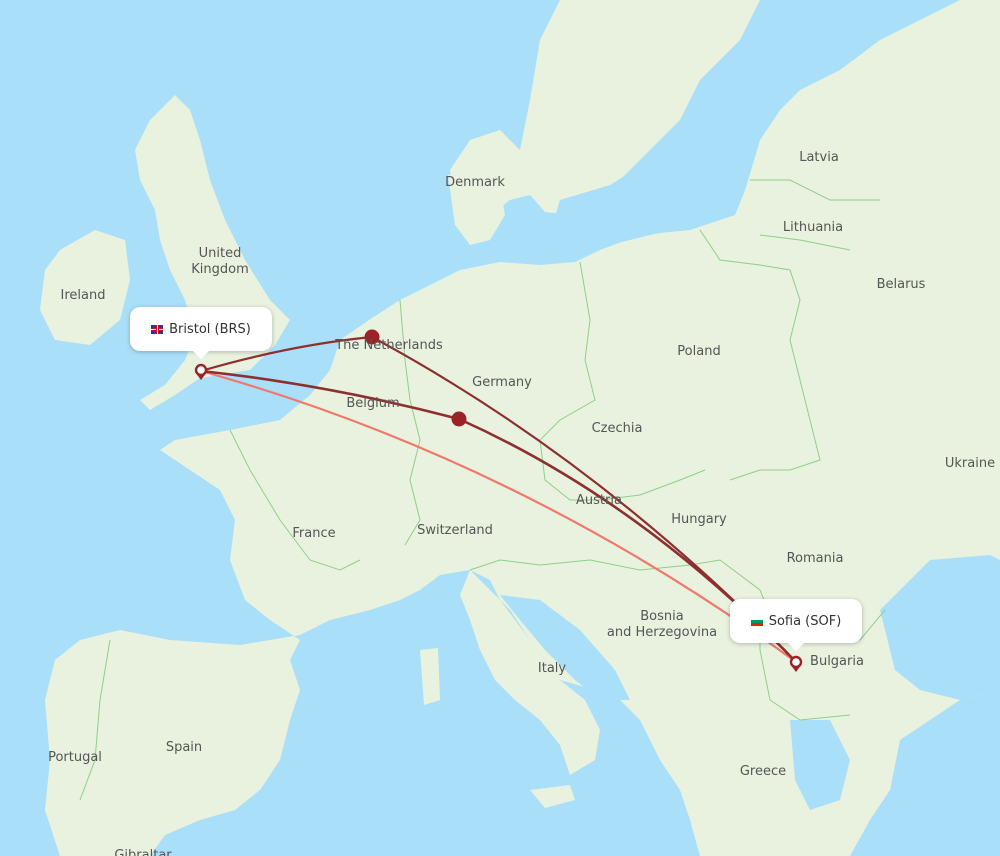  What do you see at coordinates (220, 261) in the screenshot?
I see `country-label-united-kingdom: United Kingdom` at bounding box center [220, 261].